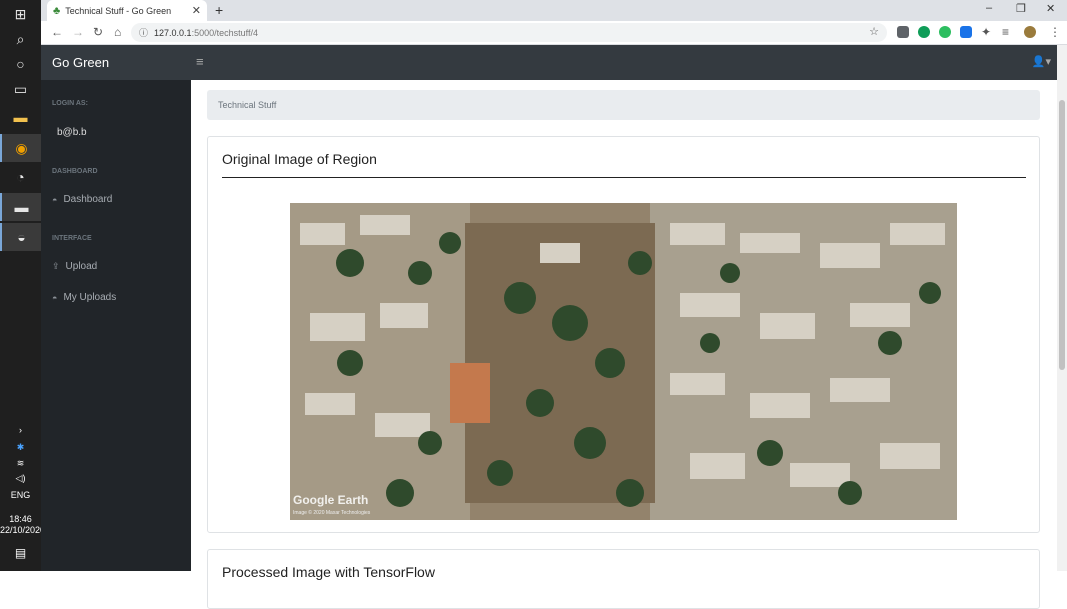 The height and width of the screenshot is (609, 1067). Describe the element at coordinates (81, 266) in the screenshot. I see `sidebar-item-label: Upload` at that location.